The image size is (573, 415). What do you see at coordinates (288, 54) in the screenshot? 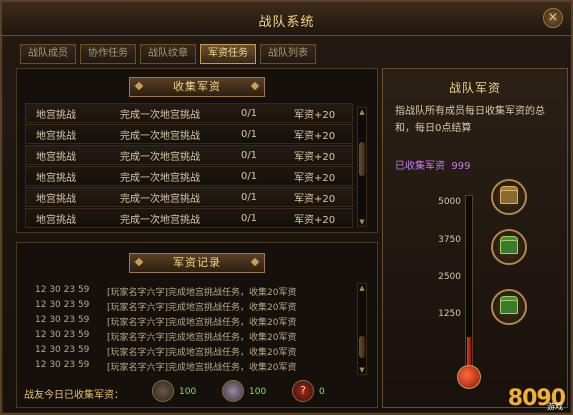
I see `tab-guild-list: 战队列表` at bounding box center [288, 54].